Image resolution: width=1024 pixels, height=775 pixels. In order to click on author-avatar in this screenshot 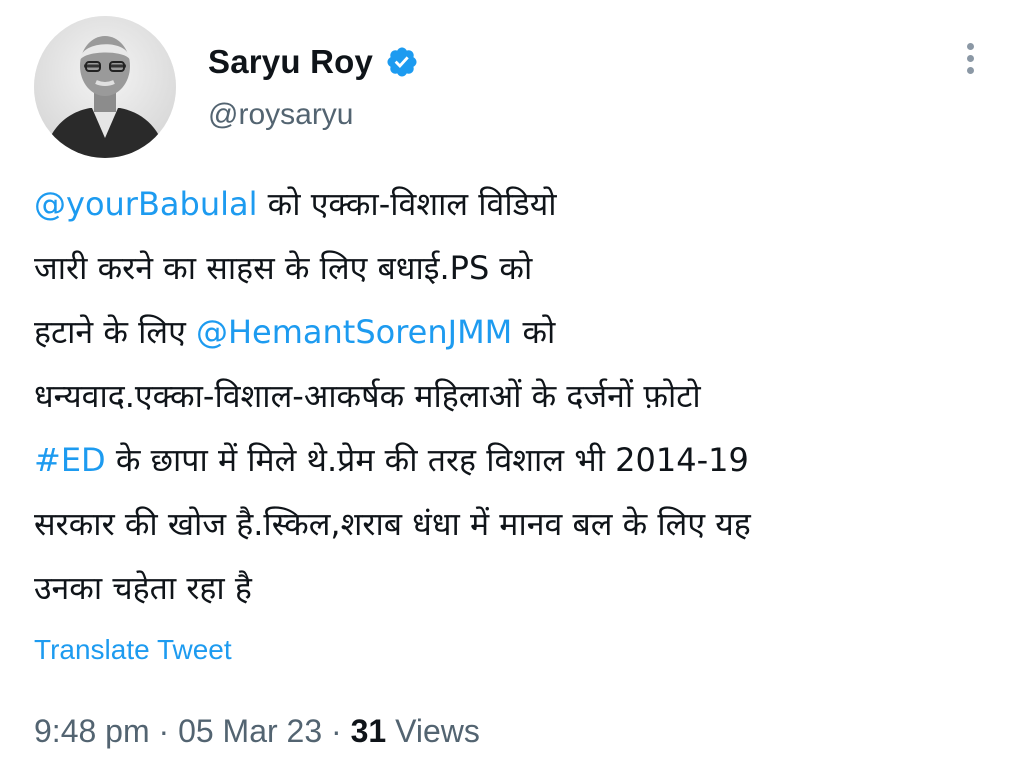, I will do `click(105, 87)`.